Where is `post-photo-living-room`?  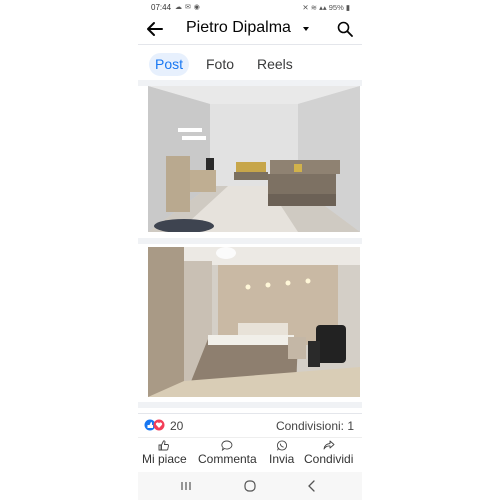 post-photo-living-room is located at coordinates (254, 159).